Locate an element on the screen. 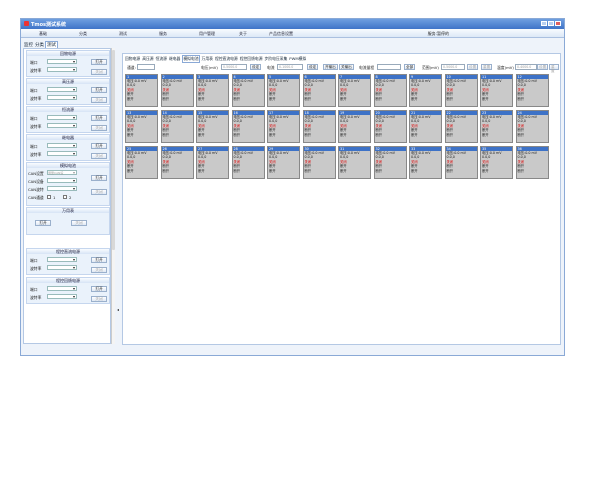 The width and height of the screenshot is (593, 494). battery-cell: 35 电压:0.0 mV 0.0,0 关闭 断开 断开 is located at coordinates (496, 162).